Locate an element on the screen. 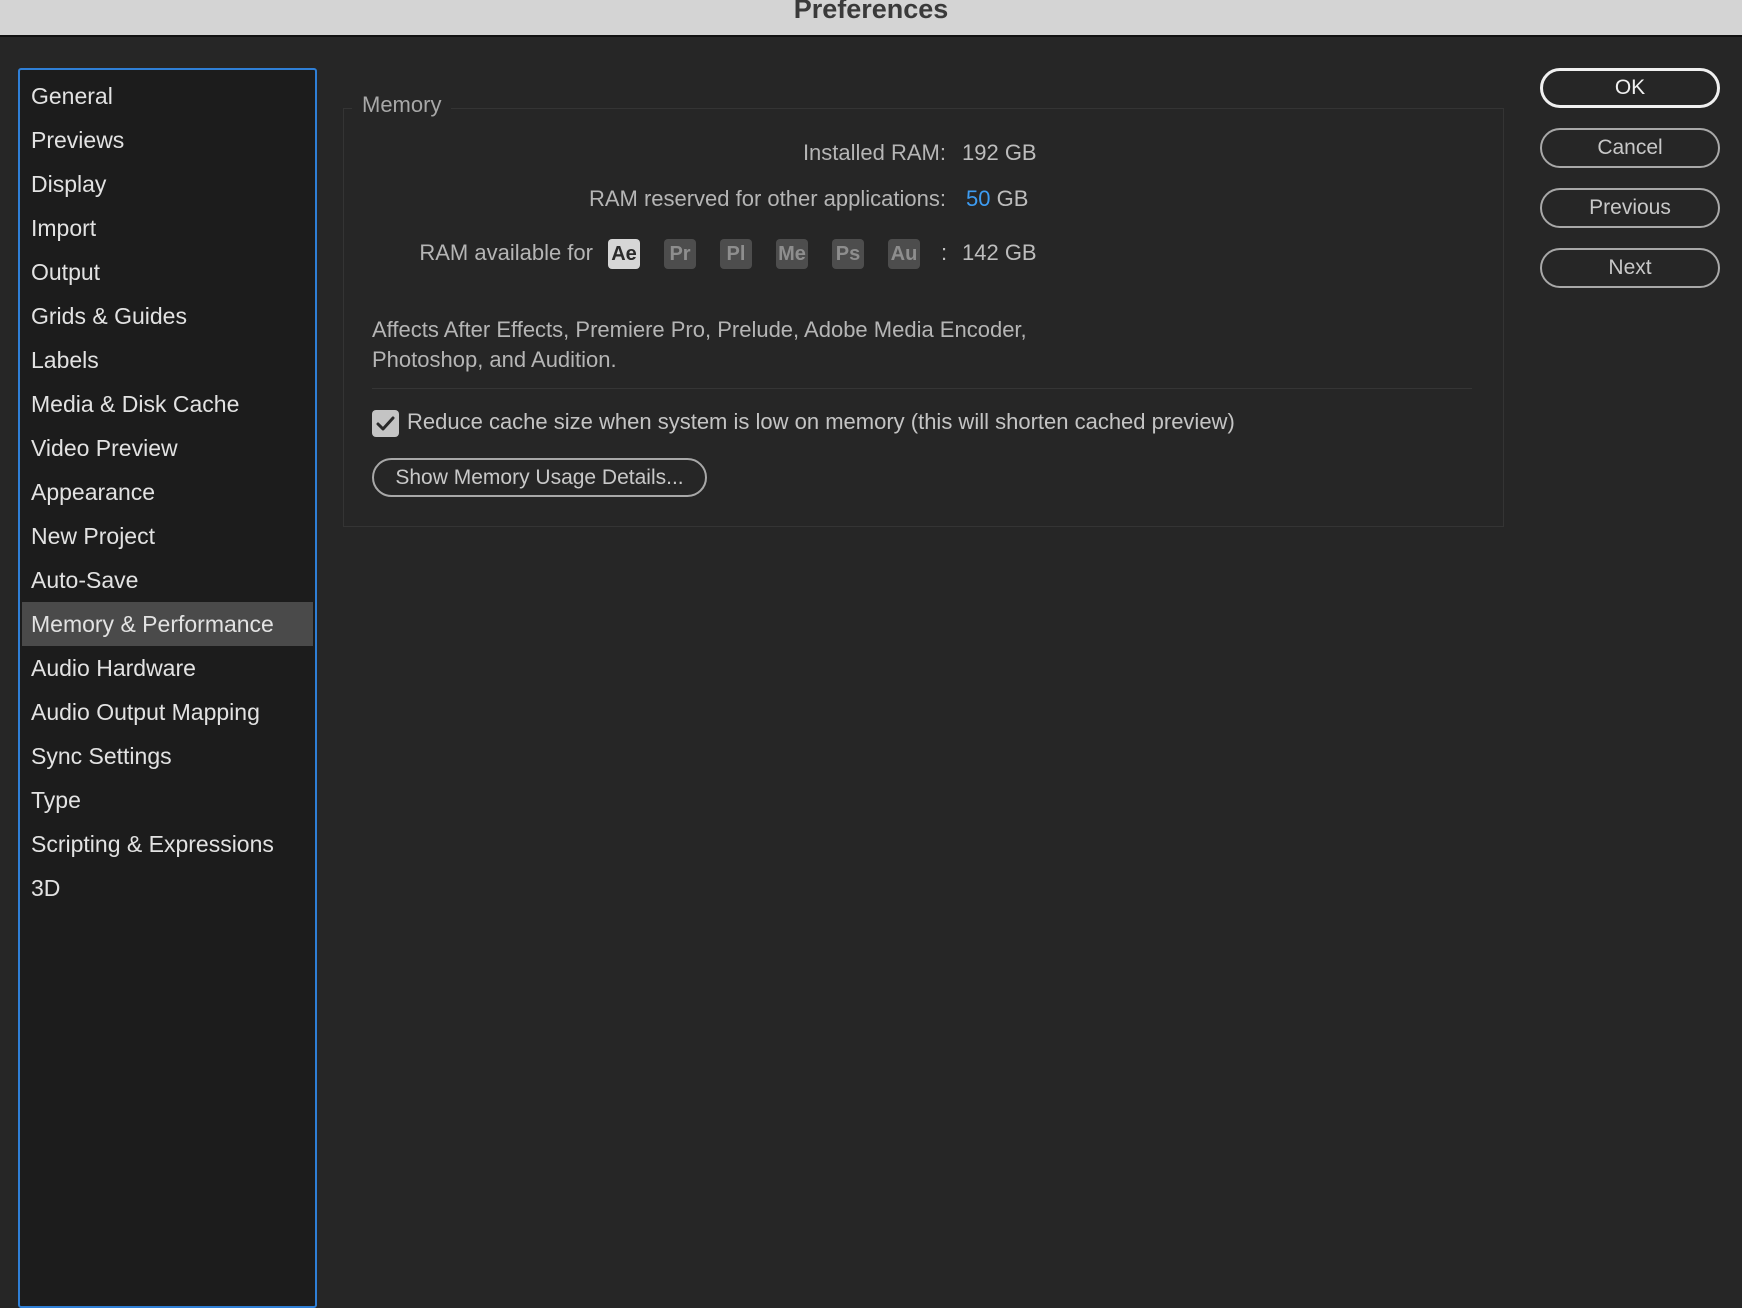 The height and width of the screenshot is (1308, 1742). sidebar-item-audio-output-mapping: Audio Output Mapping is located at coordinates (167, 712).